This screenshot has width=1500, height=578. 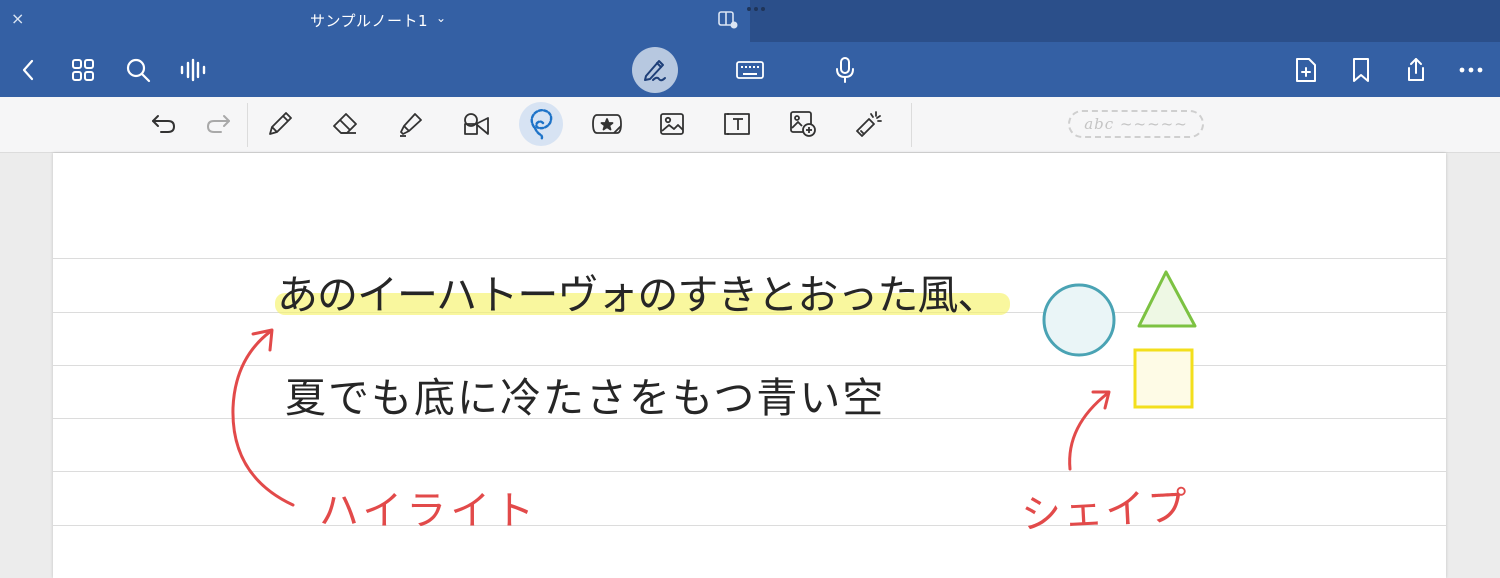 What do you see at coordinates (585, 394) in the screenshot?
I see `handwritten-line-2: 夏でも底に冷たさをもつ青い空` at bounding box center [585, 394].